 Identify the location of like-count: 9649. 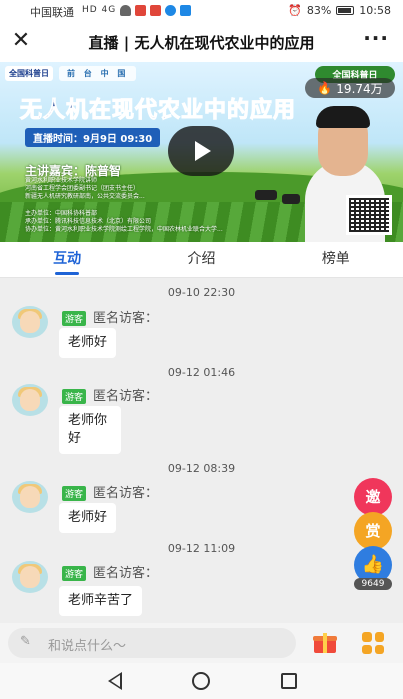
(373, 584).